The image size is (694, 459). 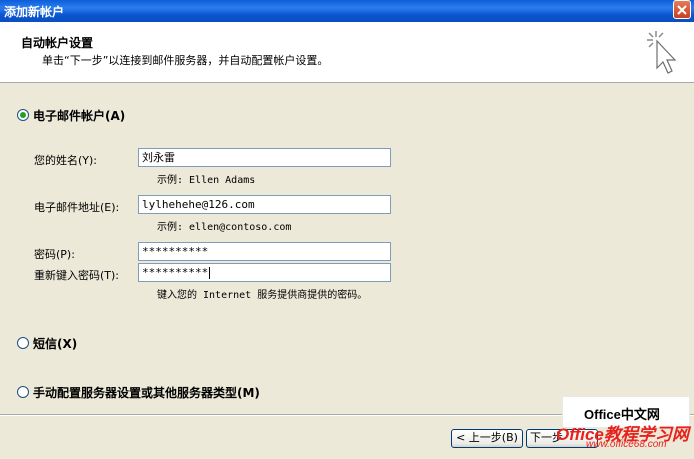 I want to click on header-title: 自动帐户设置, so click(x=57, y=43).